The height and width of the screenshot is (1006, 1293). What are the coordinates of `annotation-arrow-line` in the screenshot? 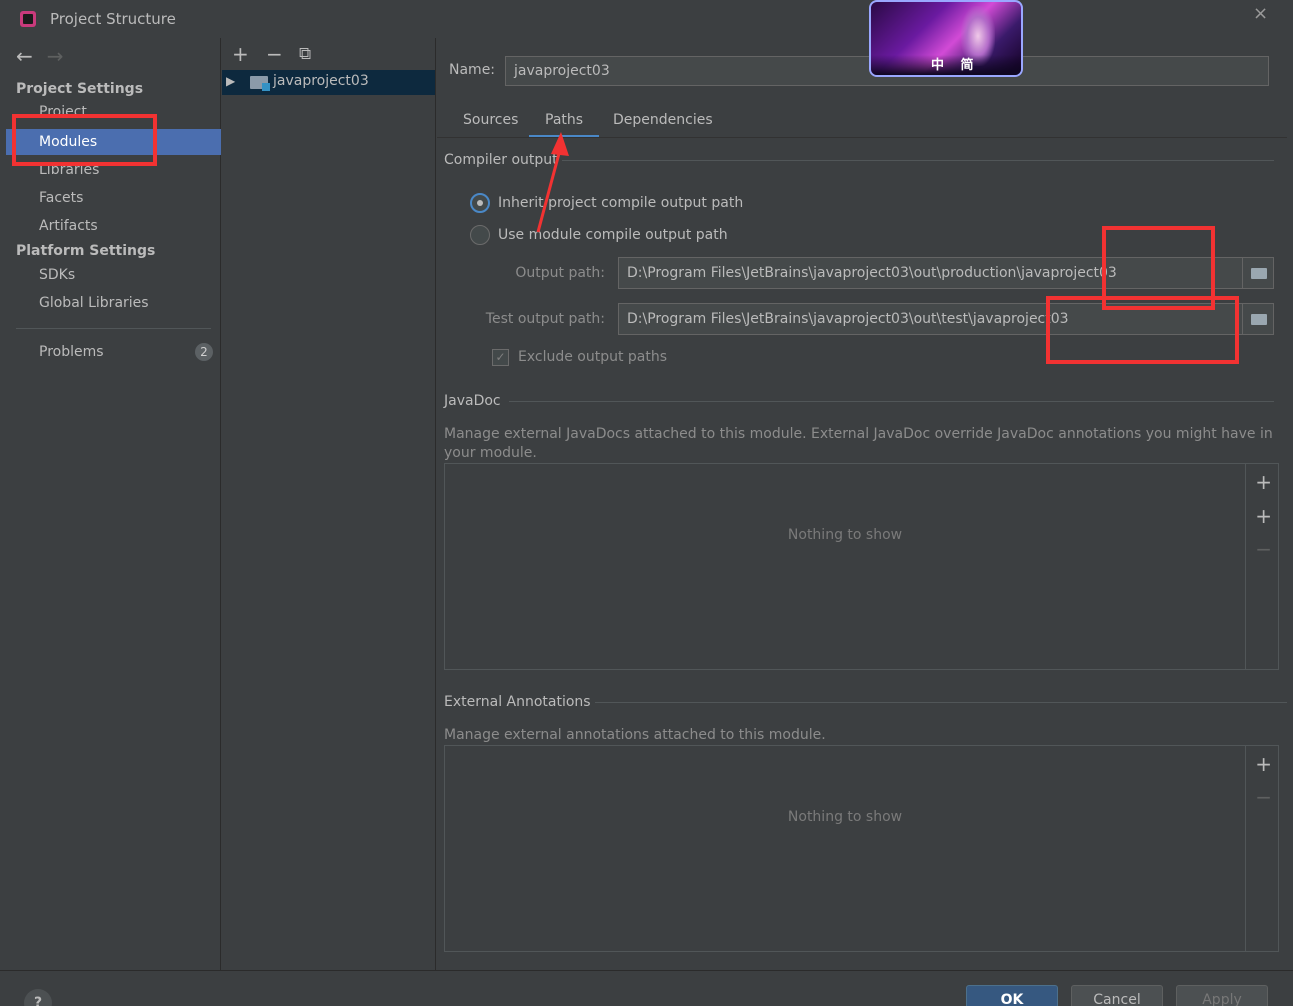 It's located at (549, 189).